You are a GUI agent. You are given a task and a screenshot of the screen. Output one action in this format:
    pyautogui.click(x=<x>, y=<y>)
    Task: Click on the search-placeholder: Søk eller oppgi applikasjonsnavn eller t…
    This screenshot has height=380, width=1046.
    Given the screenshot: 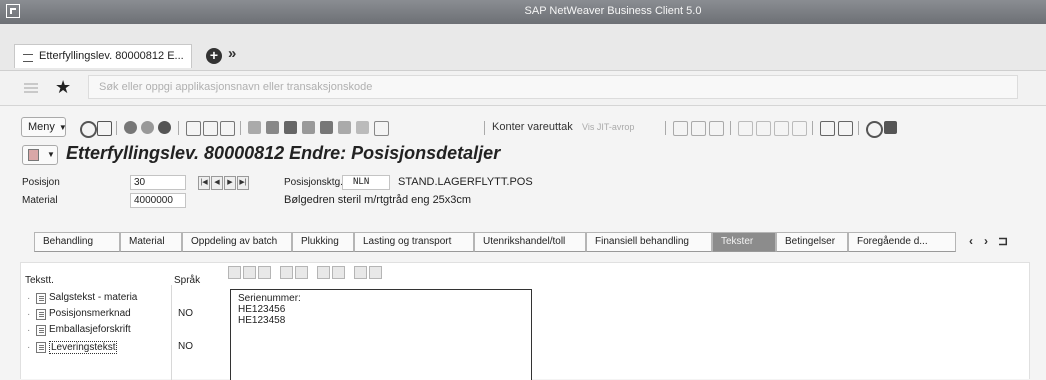 What is the action you would take?
    pyautogui.click(x=236, y=87)
    